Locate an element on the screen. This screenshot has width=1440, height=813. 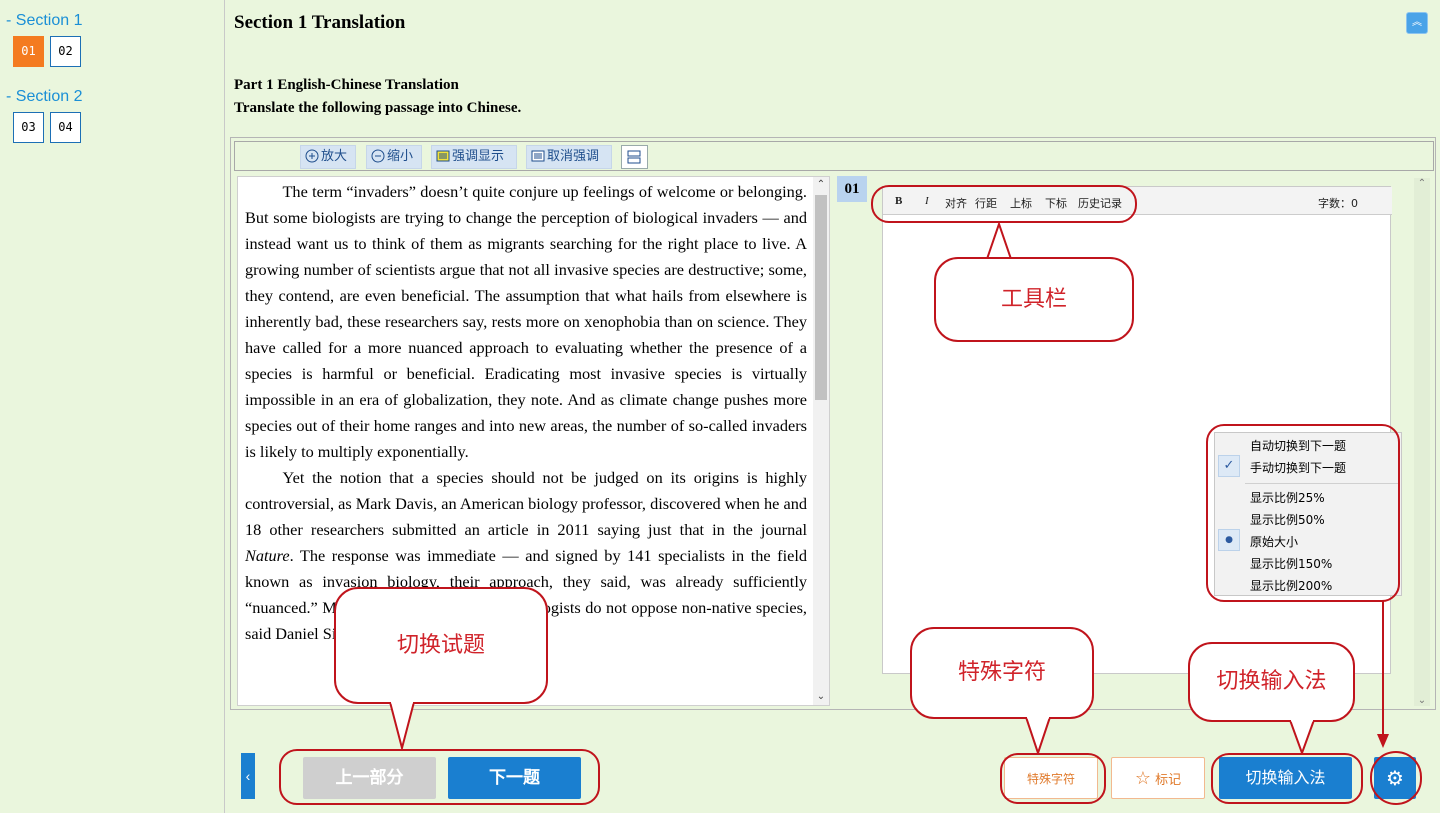
zoom-out-icon is located at coordinates (378, 155).